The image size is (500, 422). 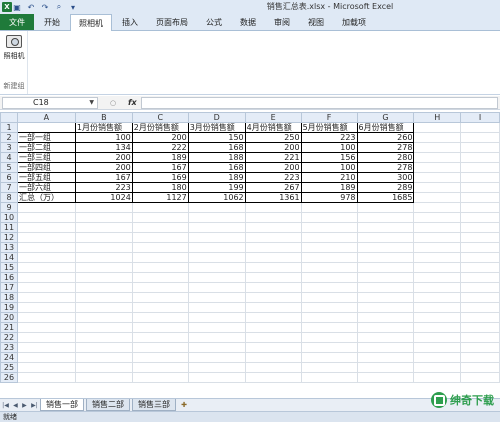 What do you see at coordinates (103, 177) in the screenshot?
I see `cell: 167` at bounding box center [103, 177].